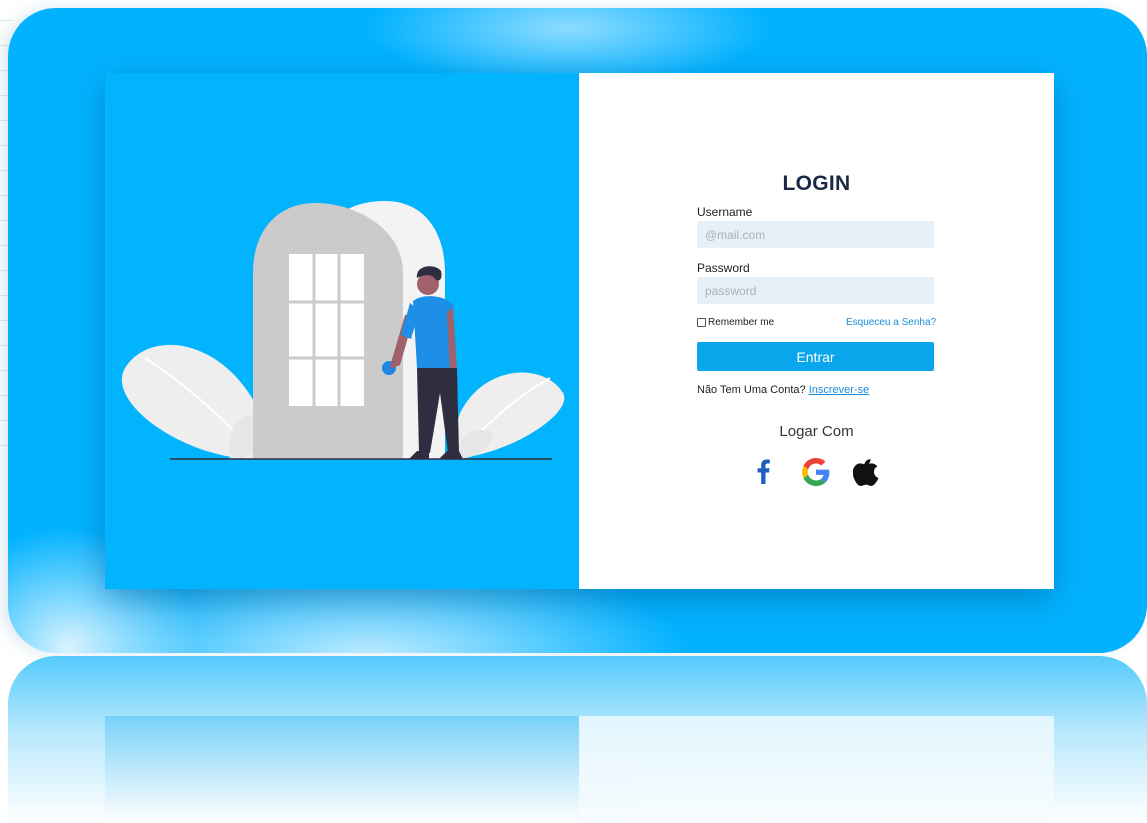  I want to click on remember-checkbox, so click(701, 322).